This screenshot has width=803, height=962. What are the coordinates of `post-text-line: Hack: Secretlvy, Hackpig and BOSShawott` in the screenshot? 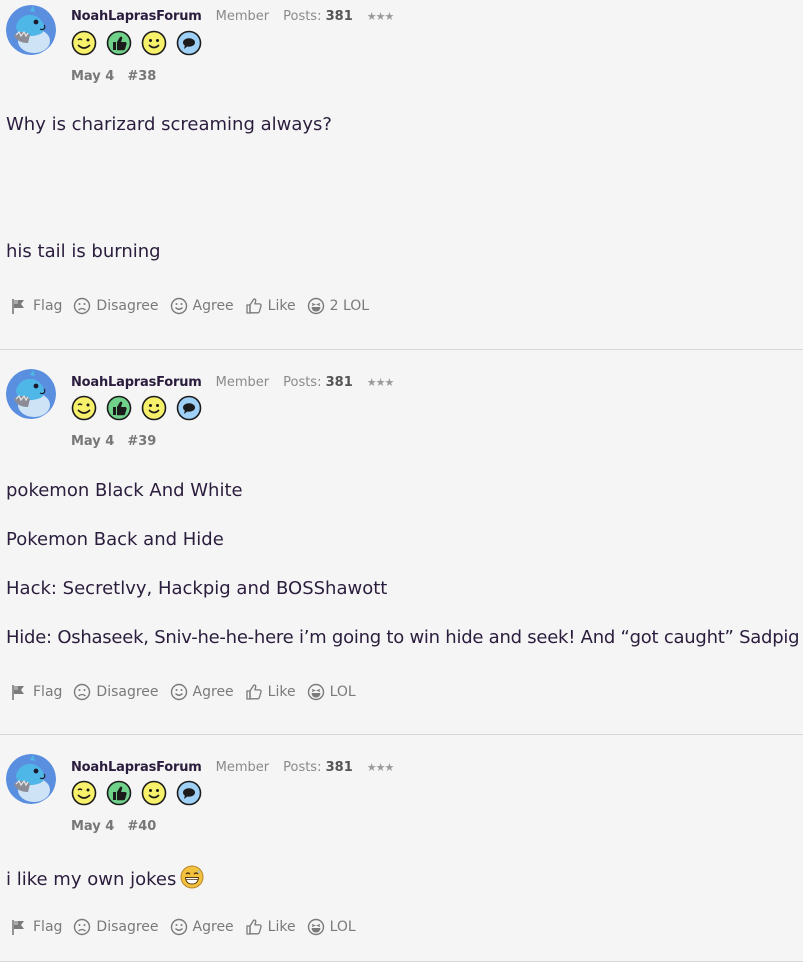 It's located at (197, 588).